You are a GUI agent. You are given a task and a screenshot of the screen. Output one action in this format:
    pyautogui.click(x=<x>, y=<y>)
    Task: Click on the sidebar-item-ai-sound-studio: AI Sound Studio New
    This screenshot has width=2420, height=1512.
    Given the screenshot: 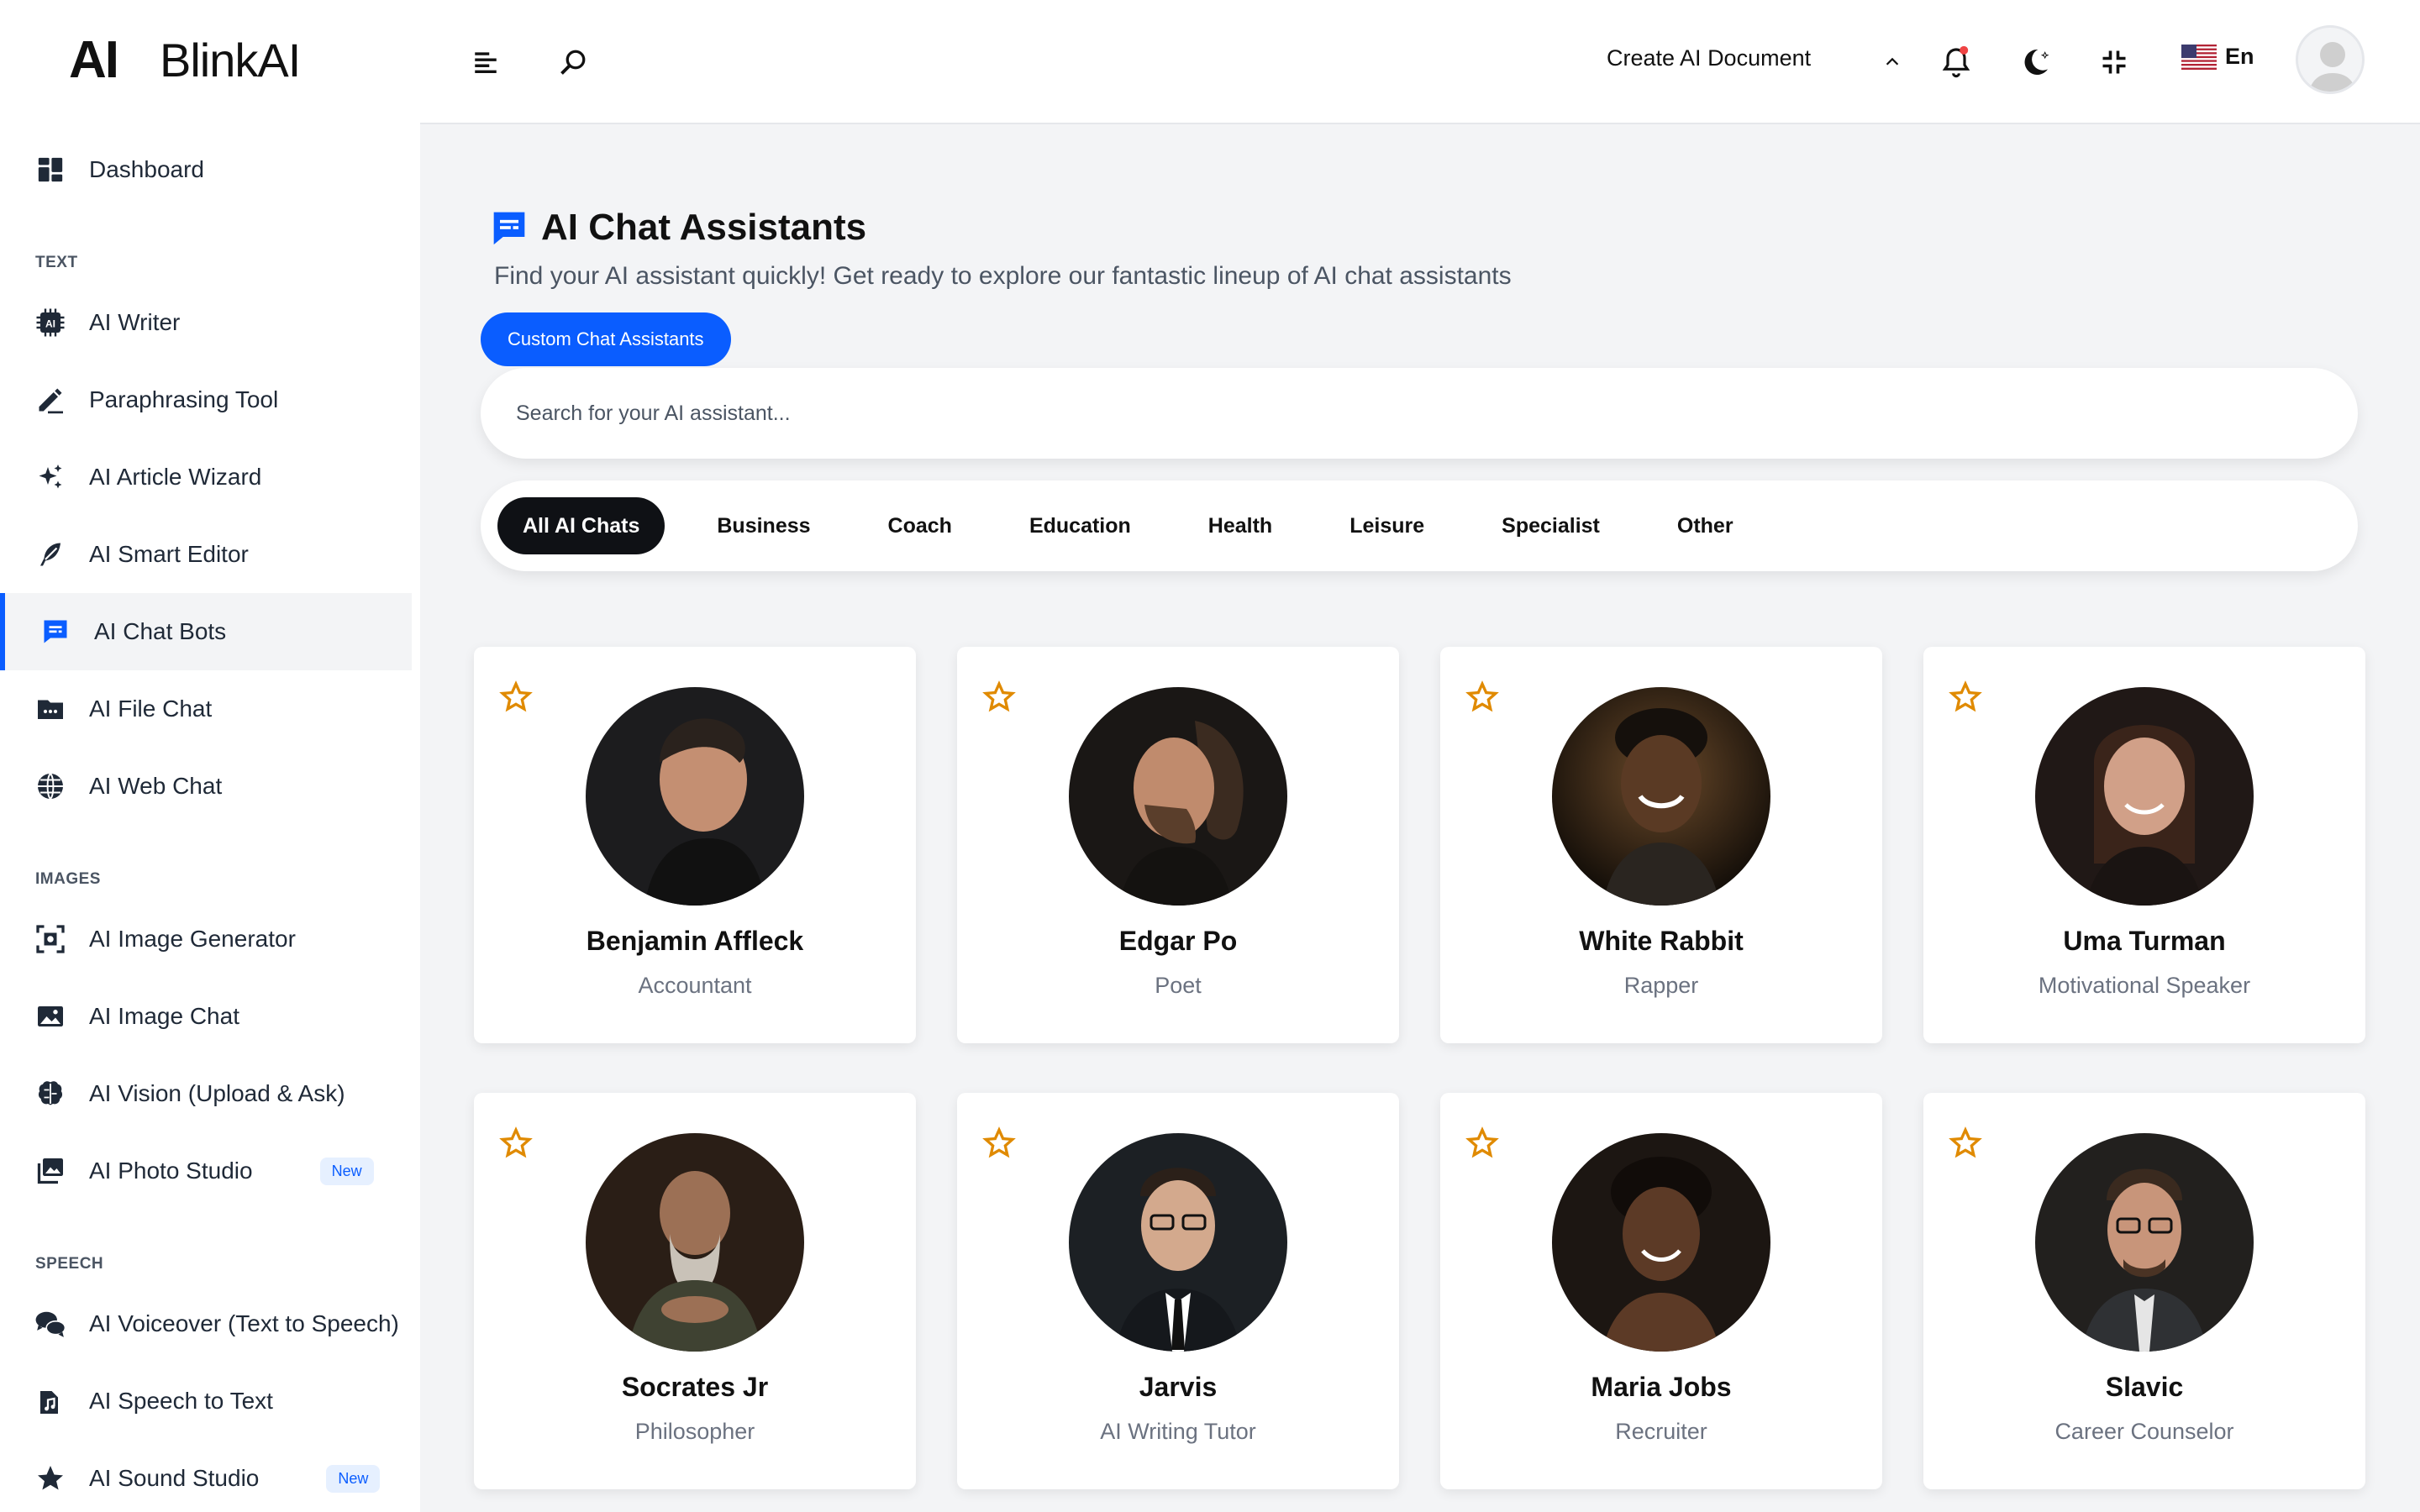 What is the action you would take?
    pyautogui.click(x=210, y=1476)
    